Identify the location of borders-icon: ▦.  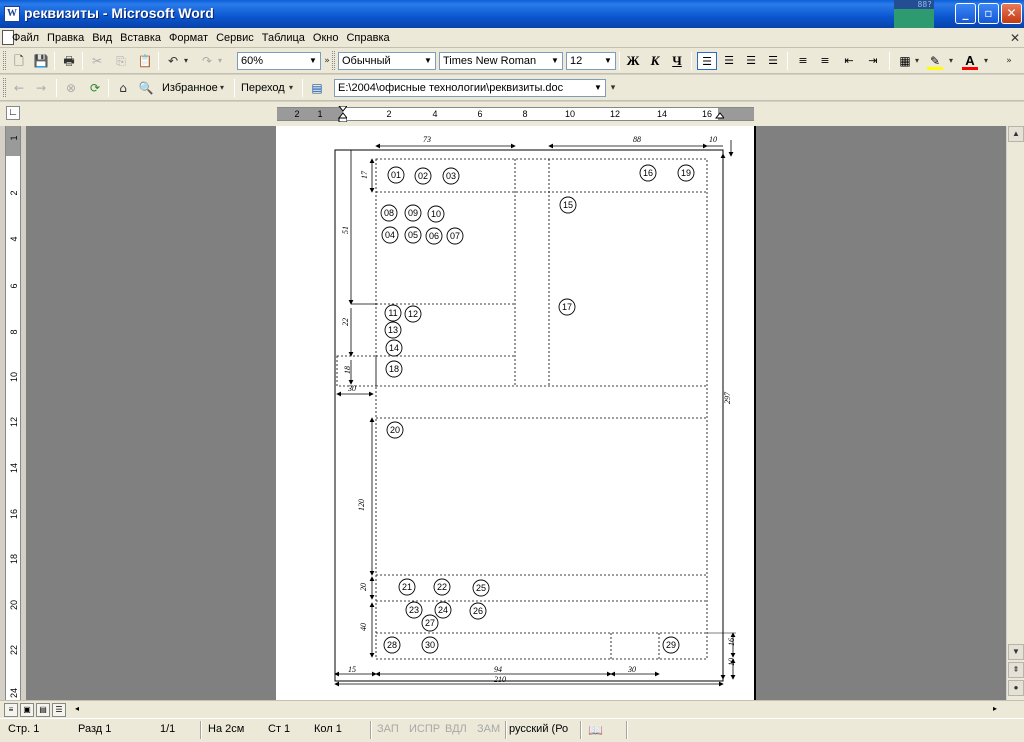
(905, 61).